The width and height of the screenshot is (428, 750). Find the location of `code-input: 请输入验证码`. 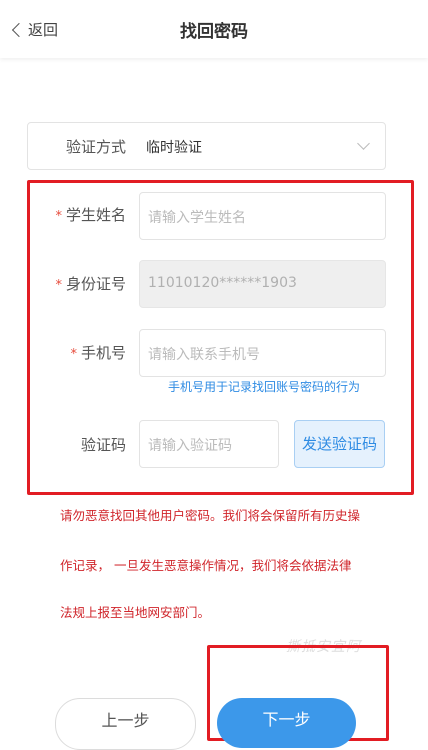

code-input: 请输入验证码 is located at coordinates (209, 444).